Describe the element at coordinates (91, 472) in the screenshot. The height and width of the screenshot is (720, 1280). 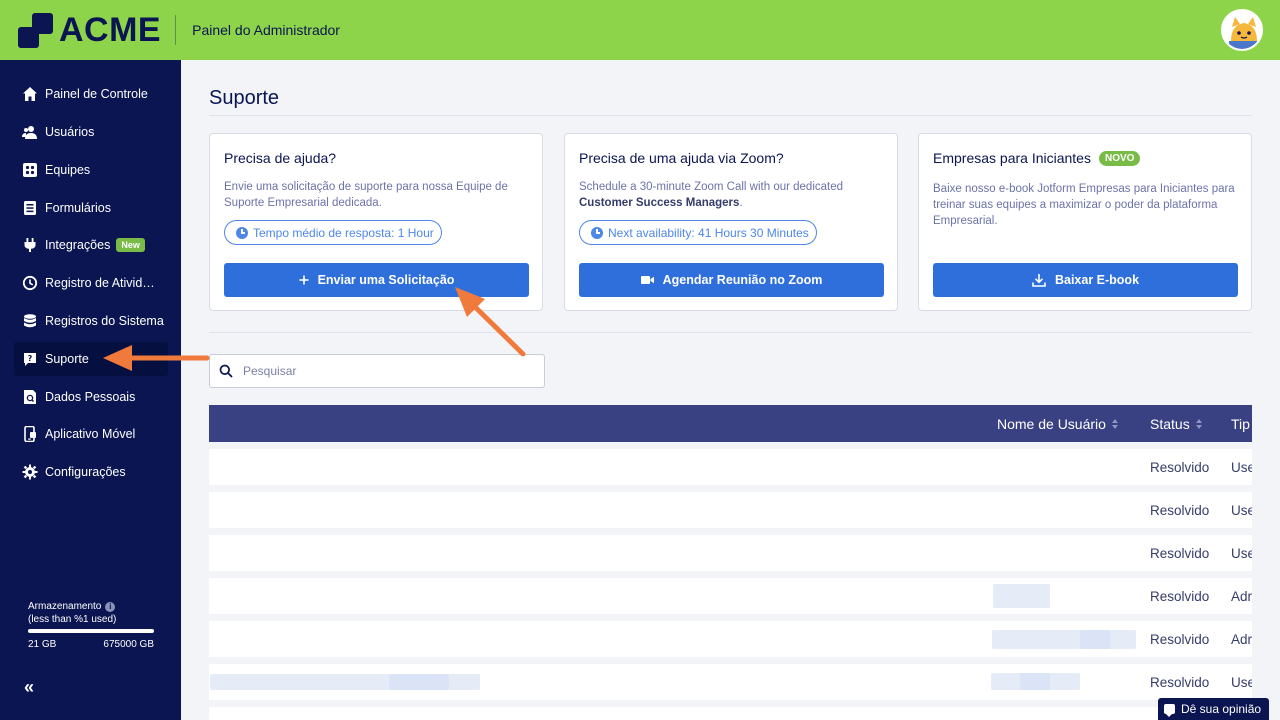
I see `sidebar-item-configuracoes: Configurações` at that location.